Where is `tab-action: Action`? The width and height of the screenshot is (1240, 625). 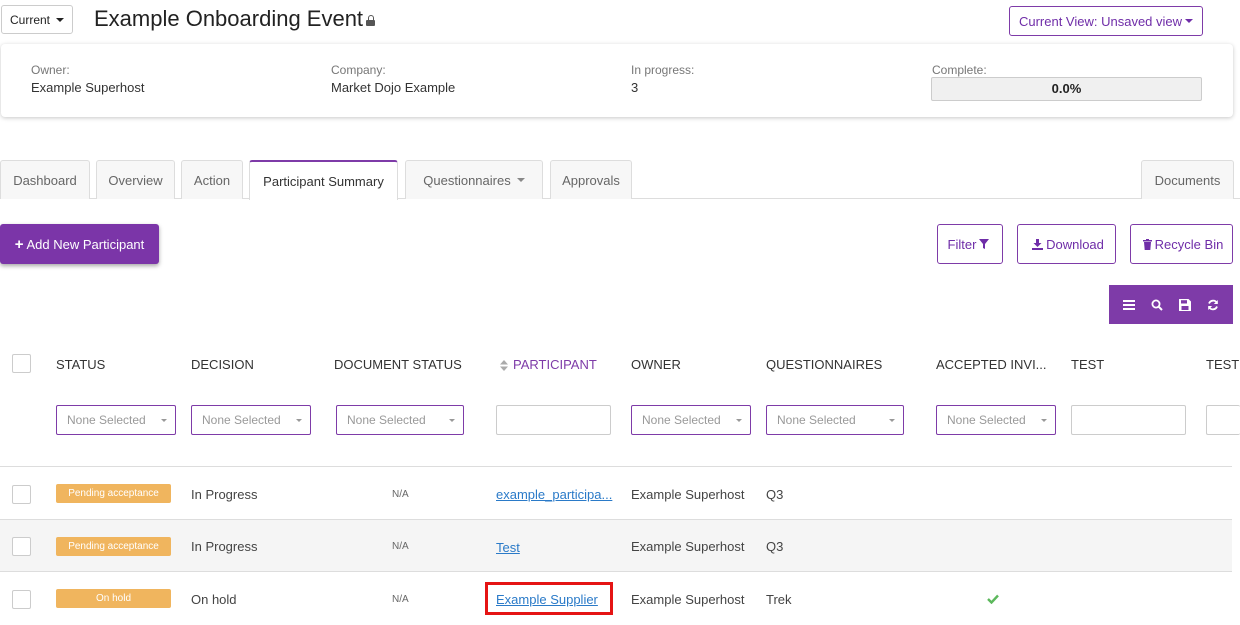
tab-action: Action is located at coordinates (212, 179).